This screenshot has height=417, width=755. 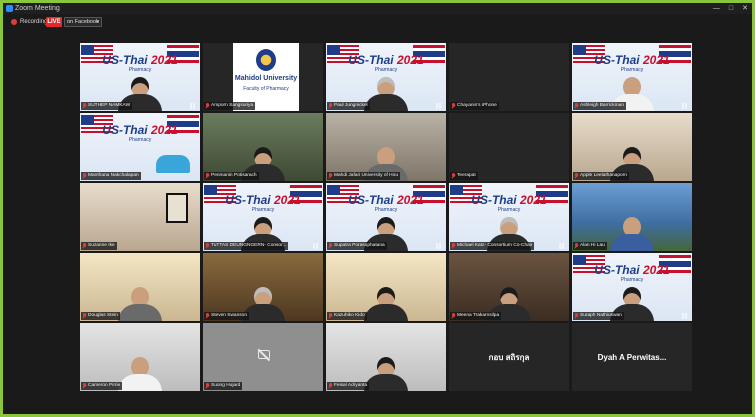 What do you see at coordinates (716, 8) in the screenshot?
I see `minimize-icon: —` at bounding box center [716, 8].